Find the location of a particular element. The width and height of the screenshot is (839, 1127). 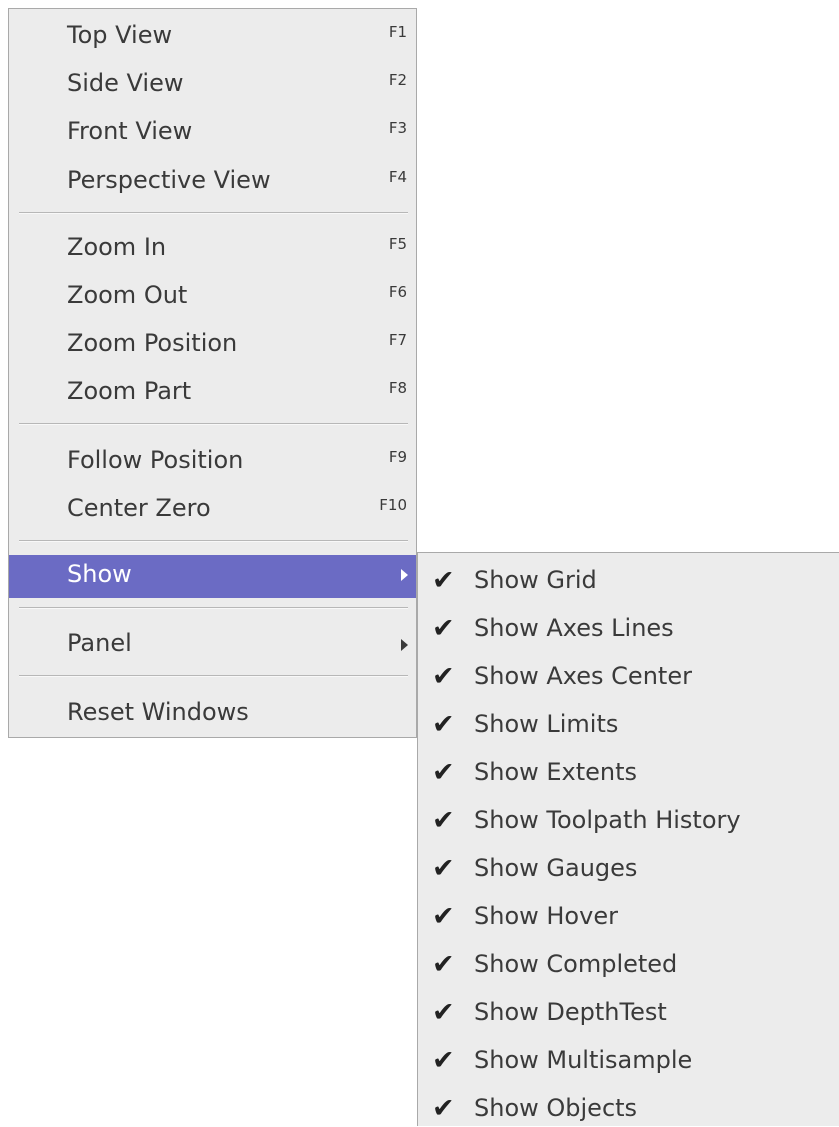

menu-item-label: Center Zero is located at coordinates (139, 508).